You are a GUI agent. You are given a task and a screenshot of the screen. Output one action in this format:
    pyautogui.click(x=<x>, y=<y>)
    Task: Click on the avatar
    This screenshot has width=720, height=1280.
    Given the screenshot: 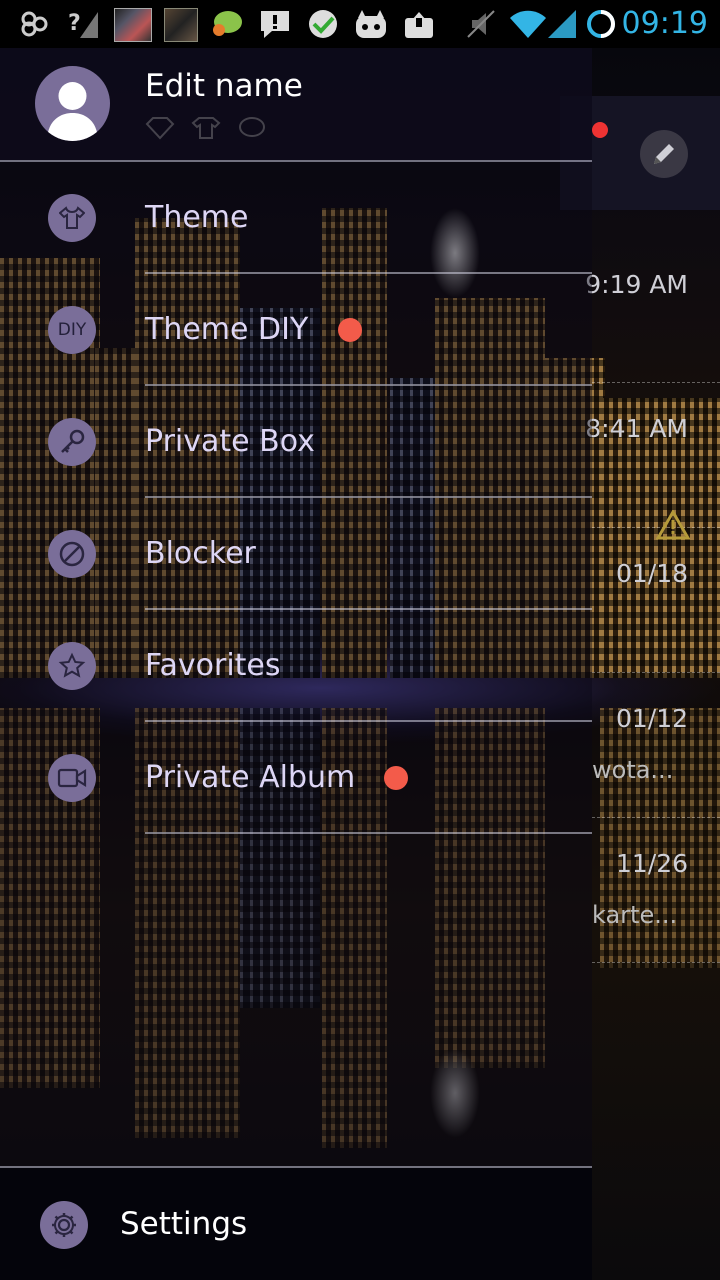 What is the action you would take?
    pyautogui.click(x=72, y=103)
    